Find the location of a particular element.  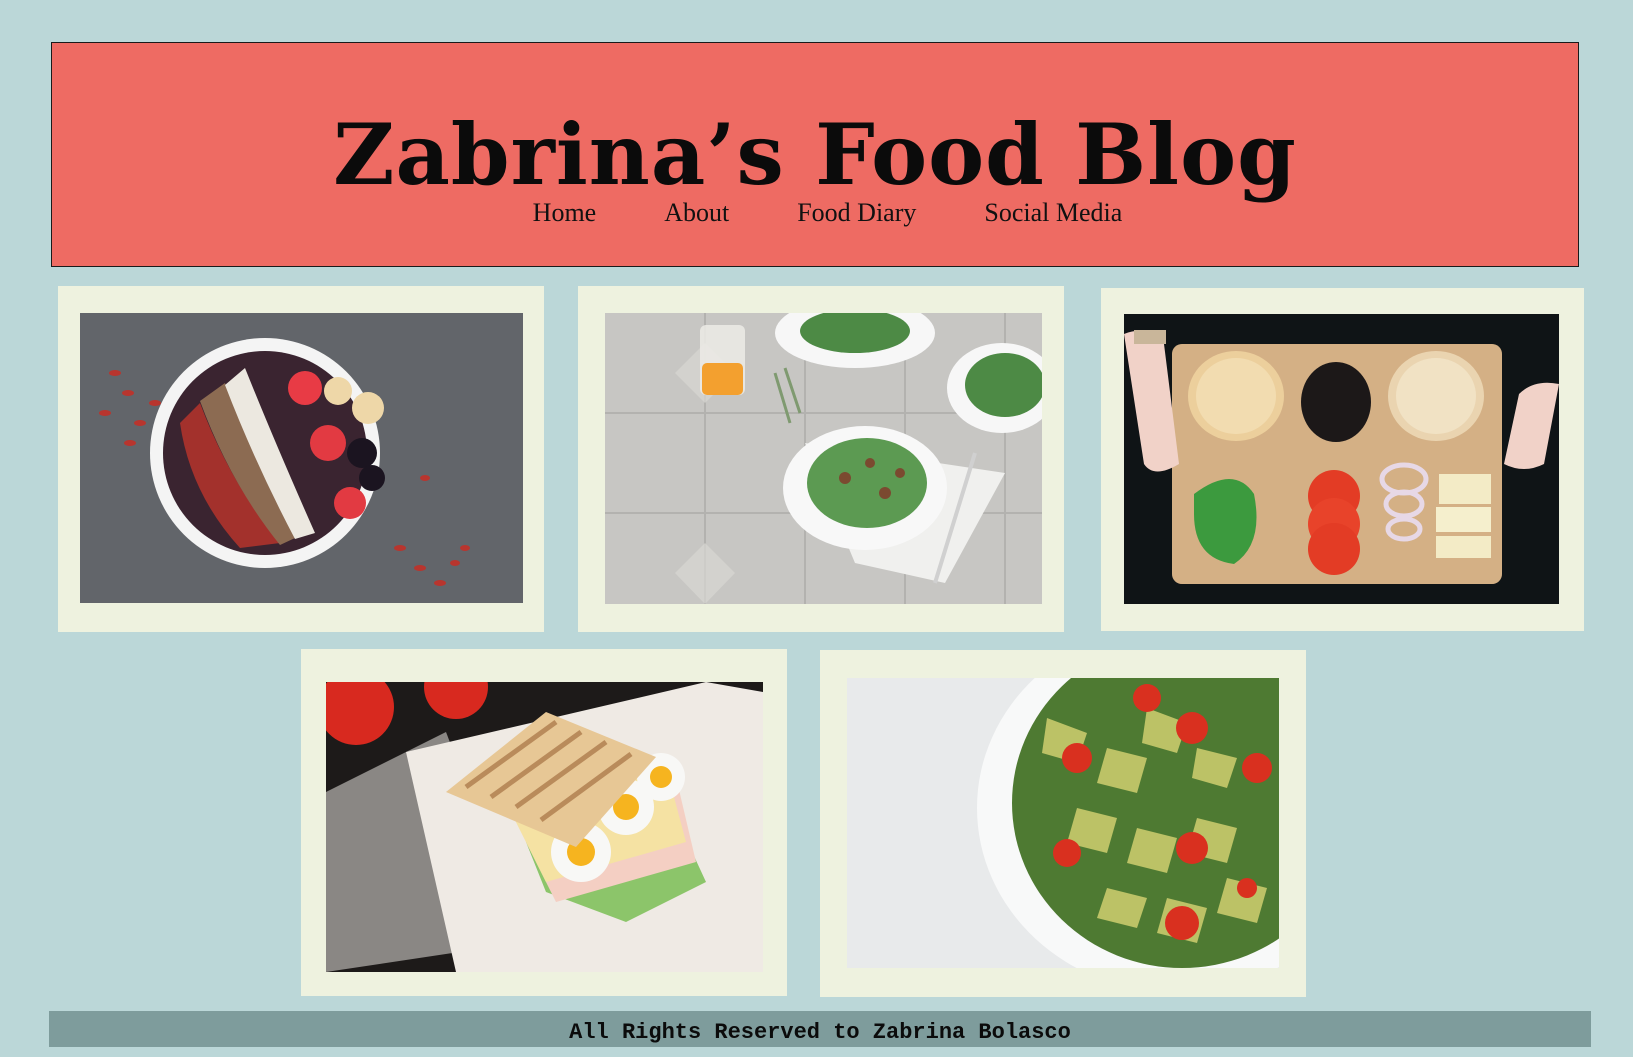

pesto-pasta-salad-photo is located at coordinates (1063, 823).